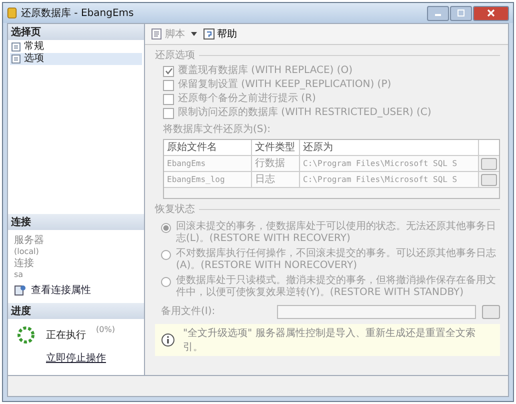 This screenshot has height=404, width=516. I want to click on section-header: 进度, so click(76, 311).